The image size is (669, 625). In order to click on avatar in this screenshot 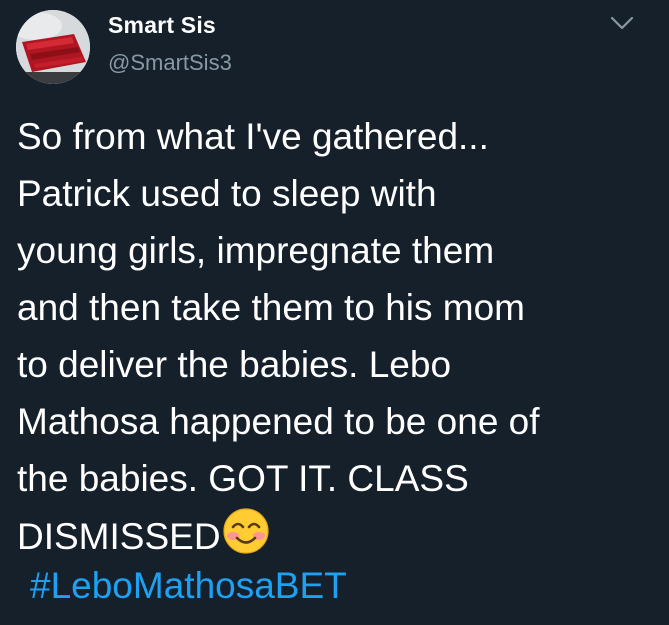, I will do `click(53, 47)`.